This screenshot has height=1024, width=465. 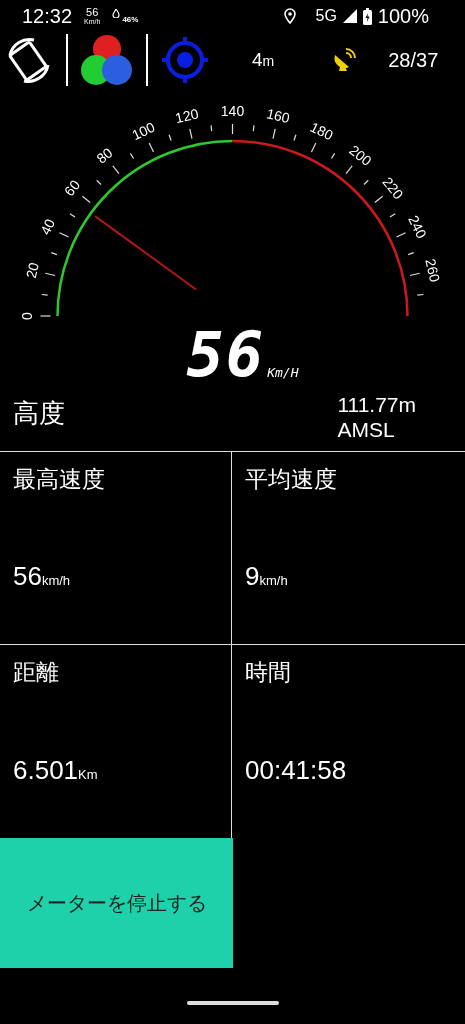 I want to click on gauge-tick-label: 0, so click(x=27, y=315).